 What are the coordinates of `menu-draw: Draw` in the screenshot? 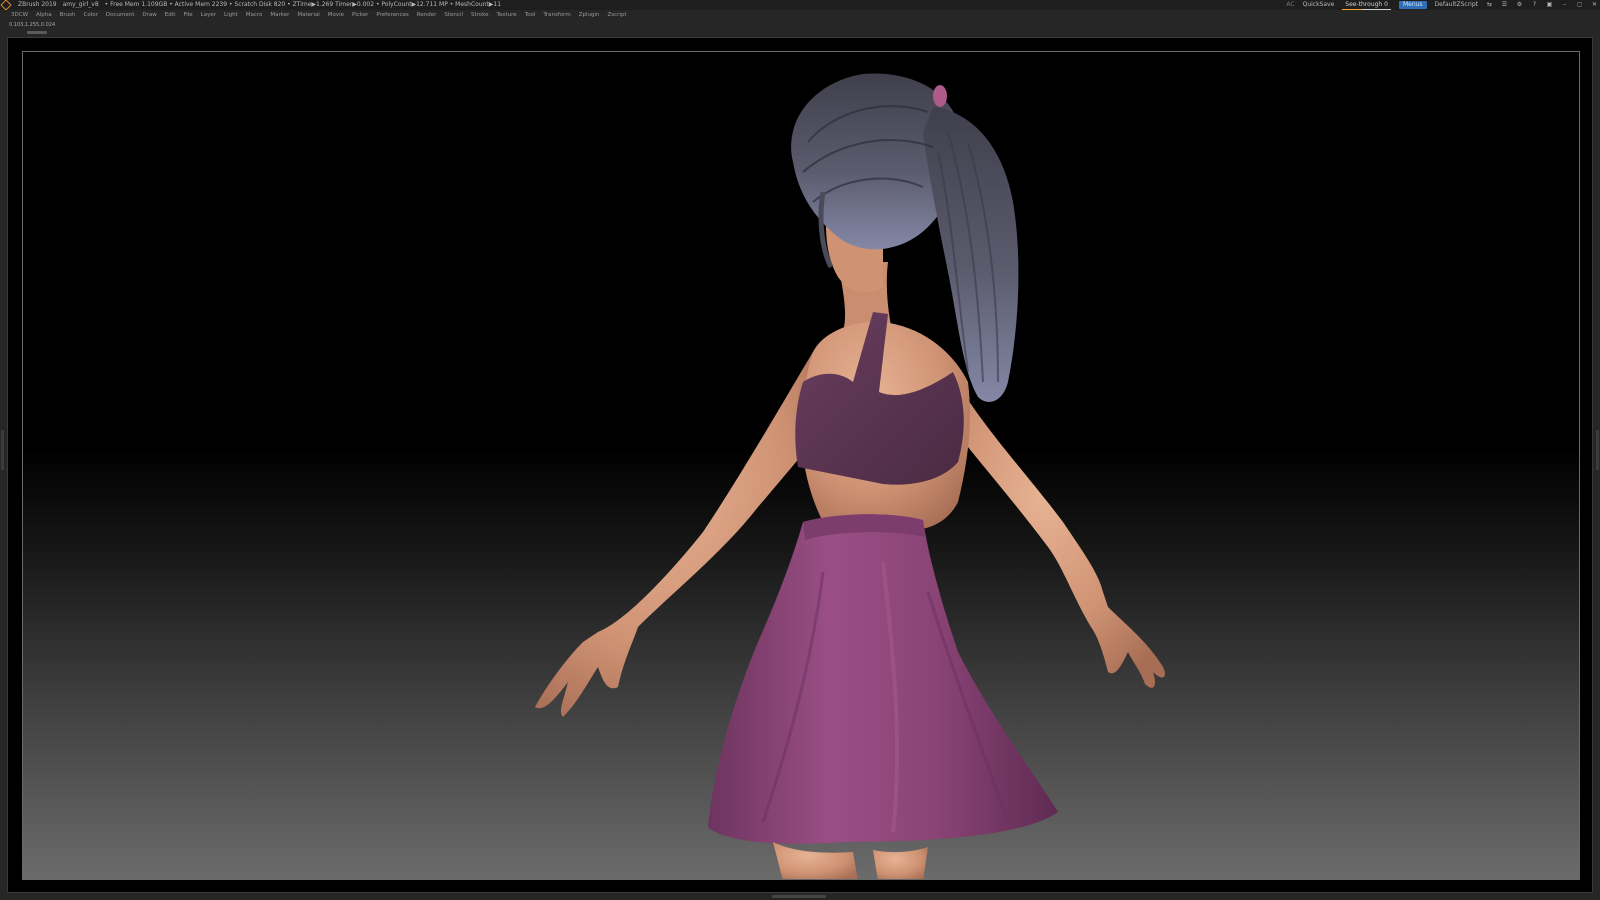 It's located at (149, 15).